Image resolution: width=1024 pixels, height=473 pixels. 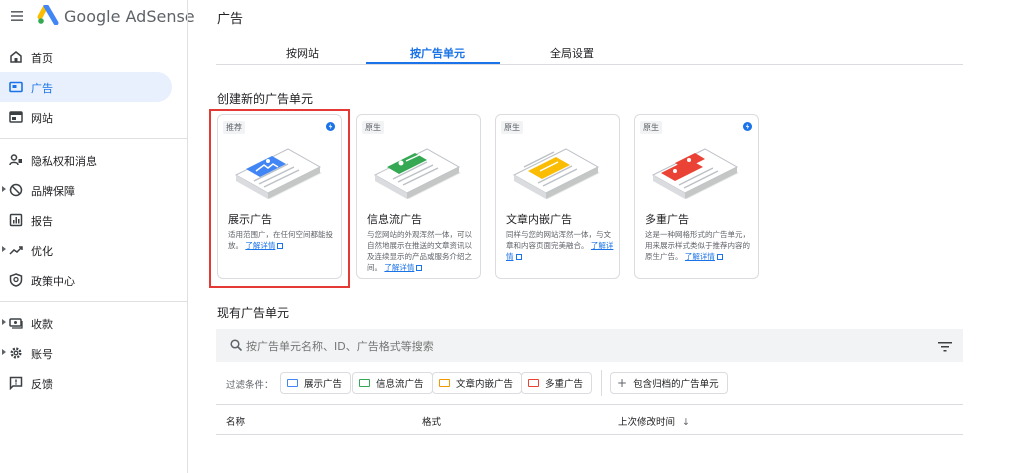 I want to click on sidebar-item-label: 账号, so click(x=42, y=354).